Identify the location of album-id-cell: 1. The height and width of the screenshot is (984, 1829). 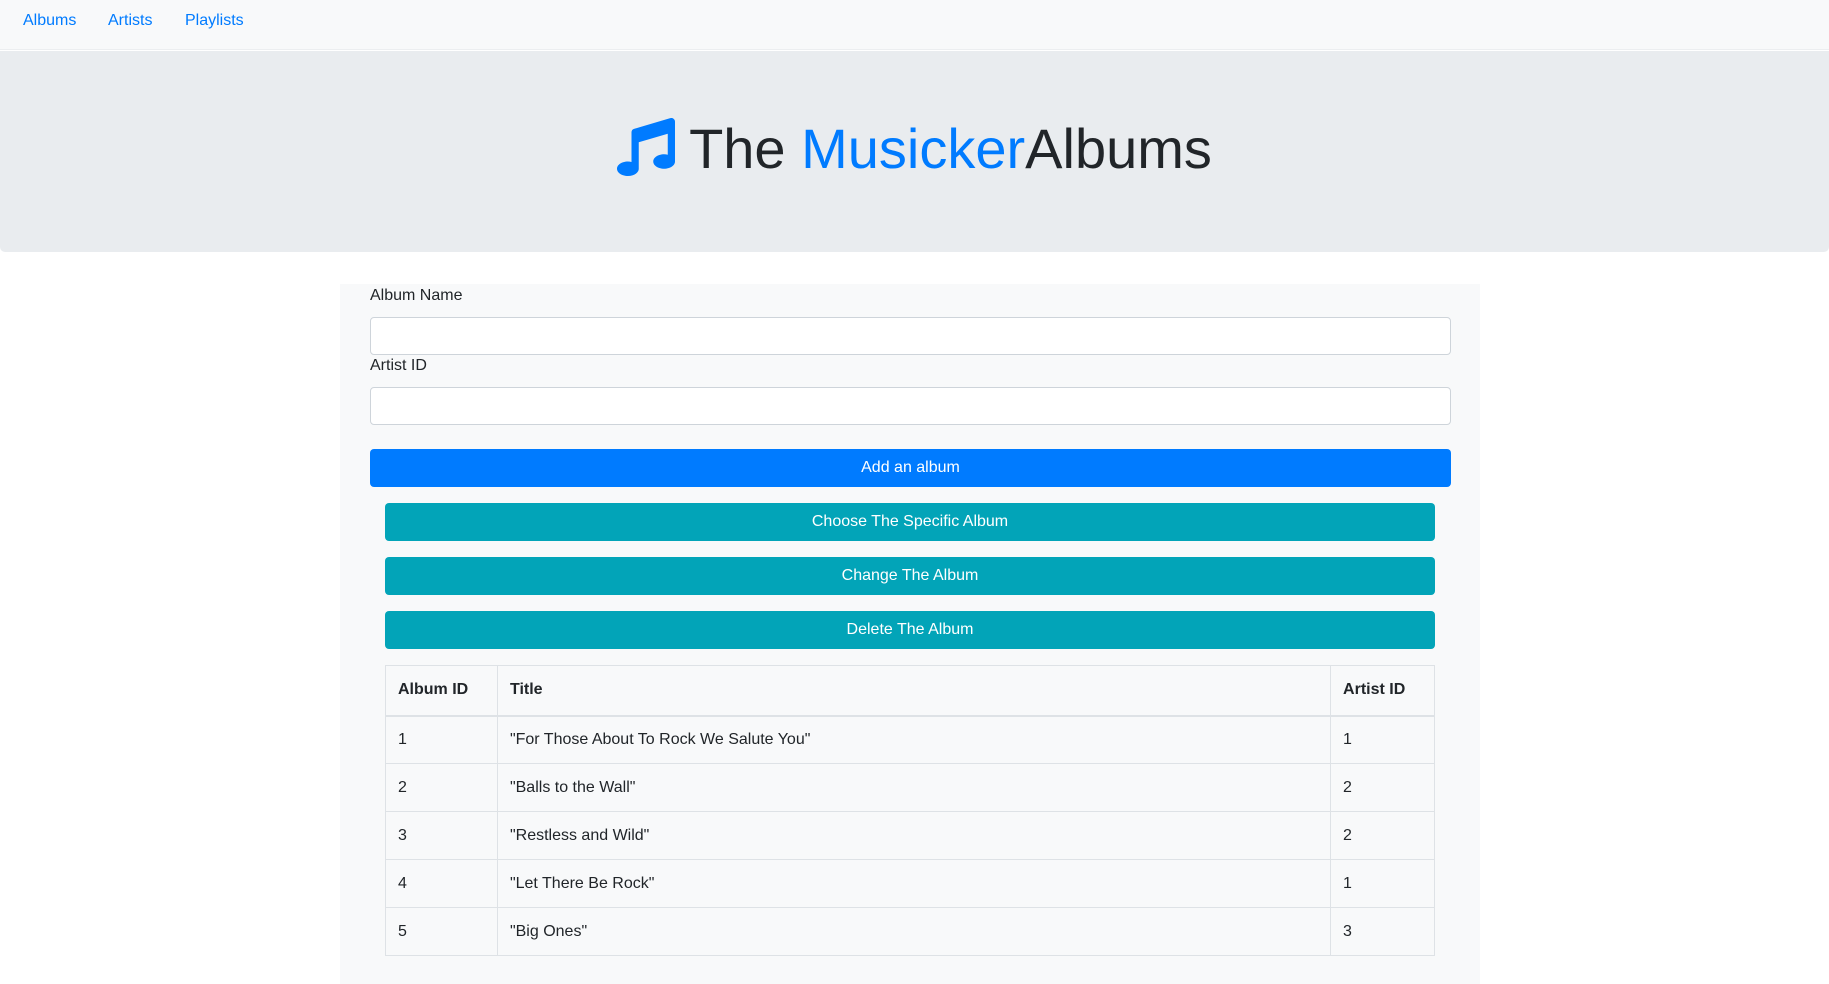
(441, 739).